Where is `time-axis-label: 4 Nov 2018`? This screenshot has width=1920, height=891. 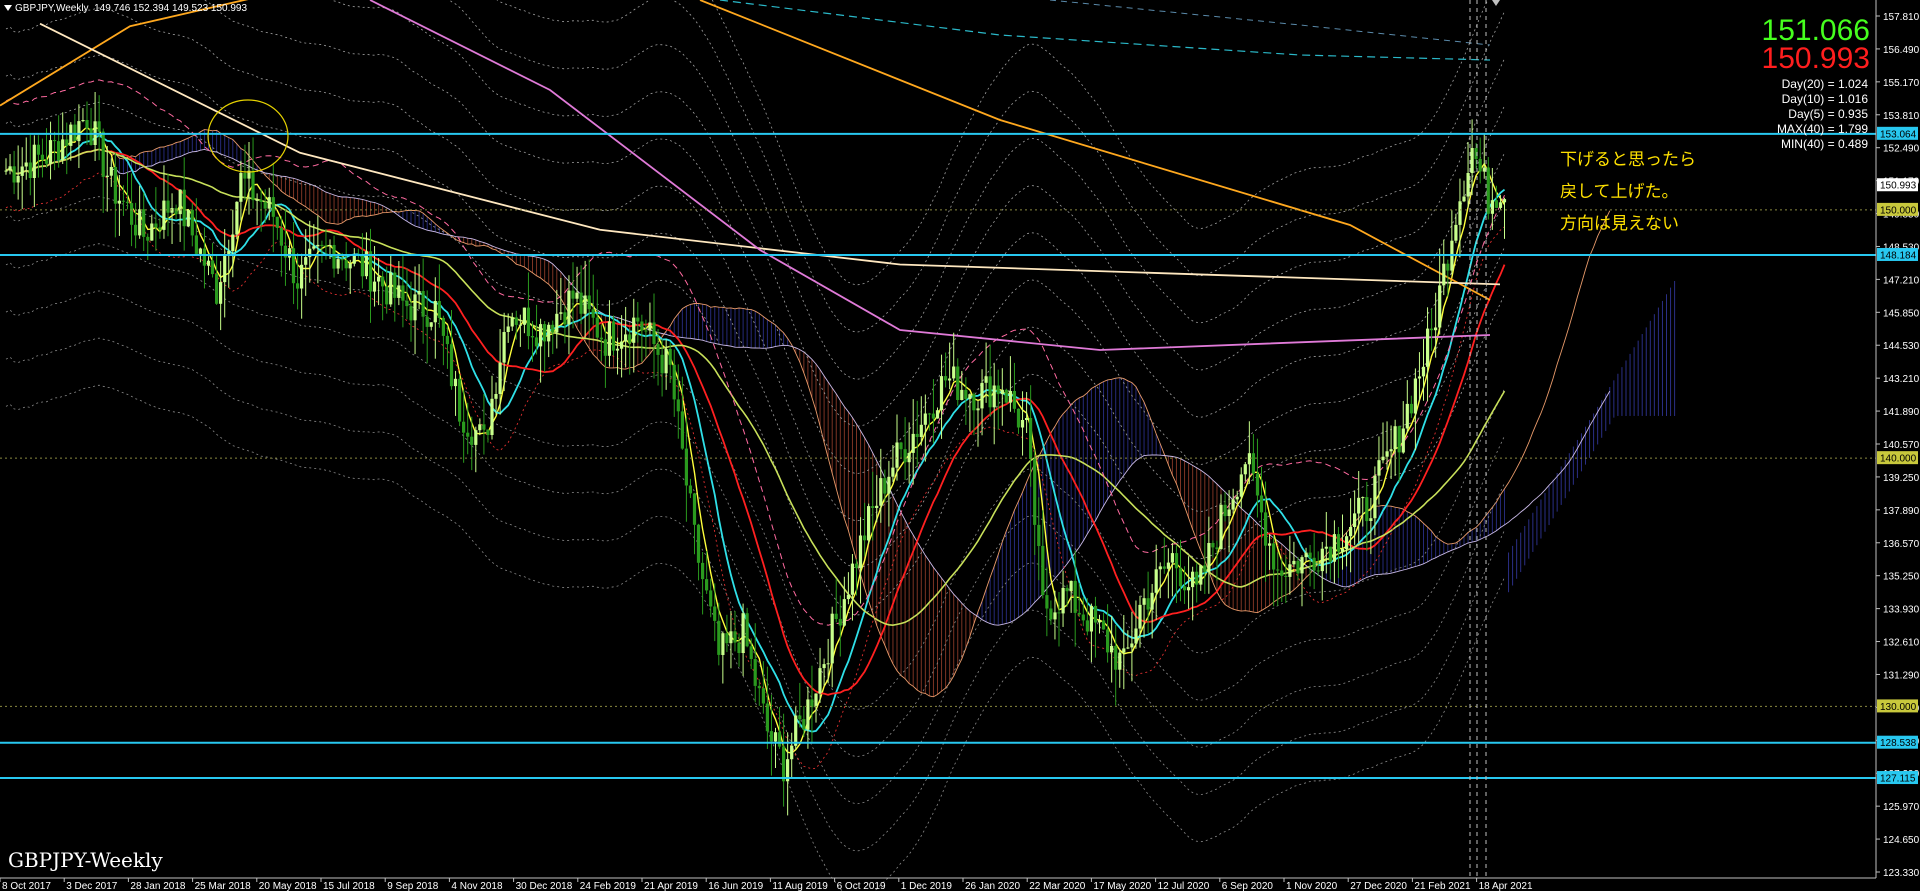 time-axis-label: 4 Nov 2018 is located at coordinates (477, 886).